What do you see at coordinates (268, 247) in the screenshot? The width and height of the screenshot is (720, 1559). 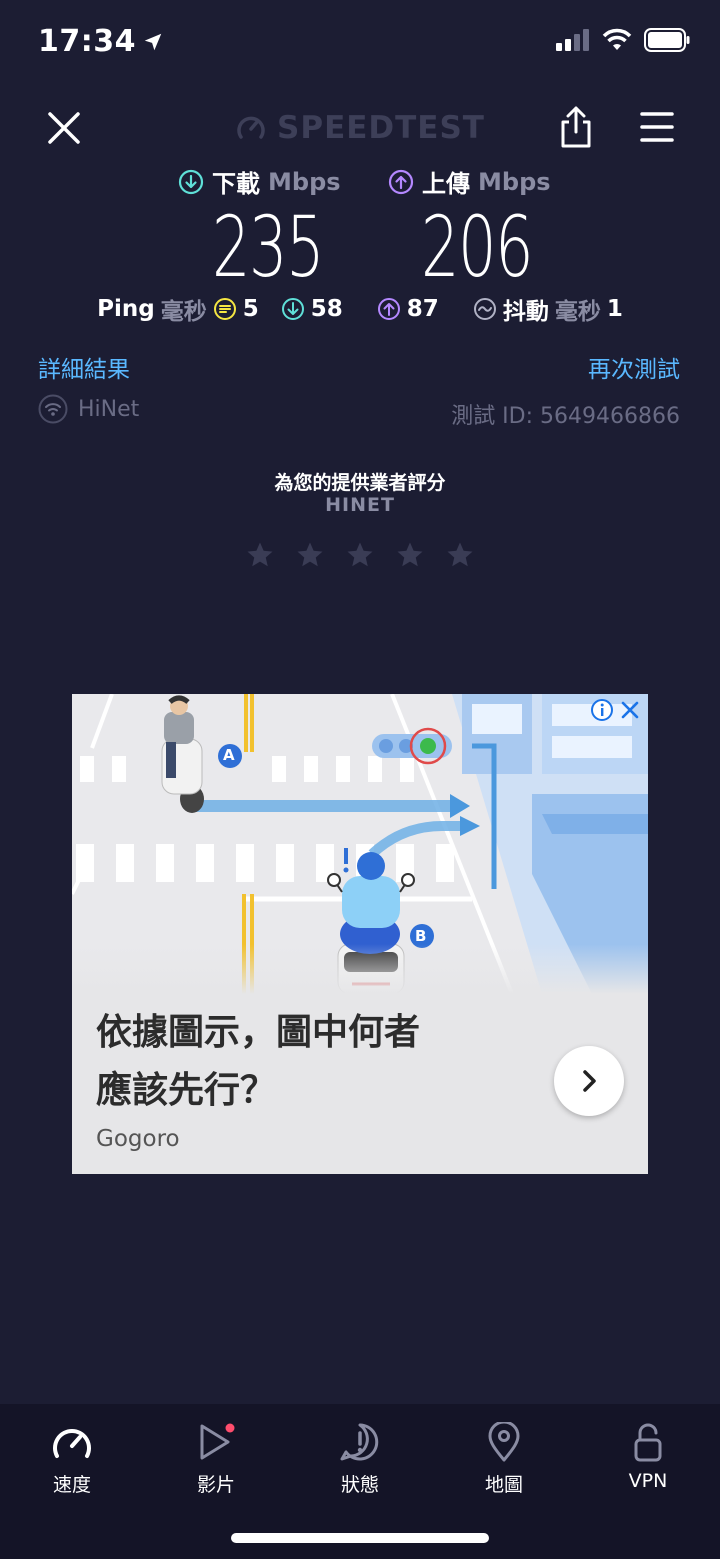 I see `download-speed-value: 235` at bounding box center [268, 247].